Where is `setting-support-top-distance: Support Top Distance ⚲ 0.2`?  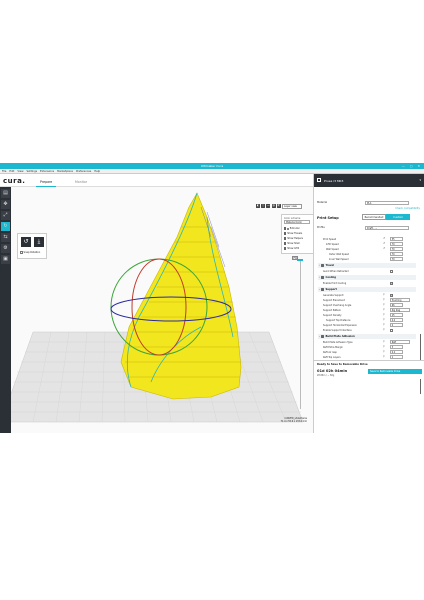 setting-support-top-distance: Support Top Distance ⚲ 0.2 is located at coordinates (374, 320).